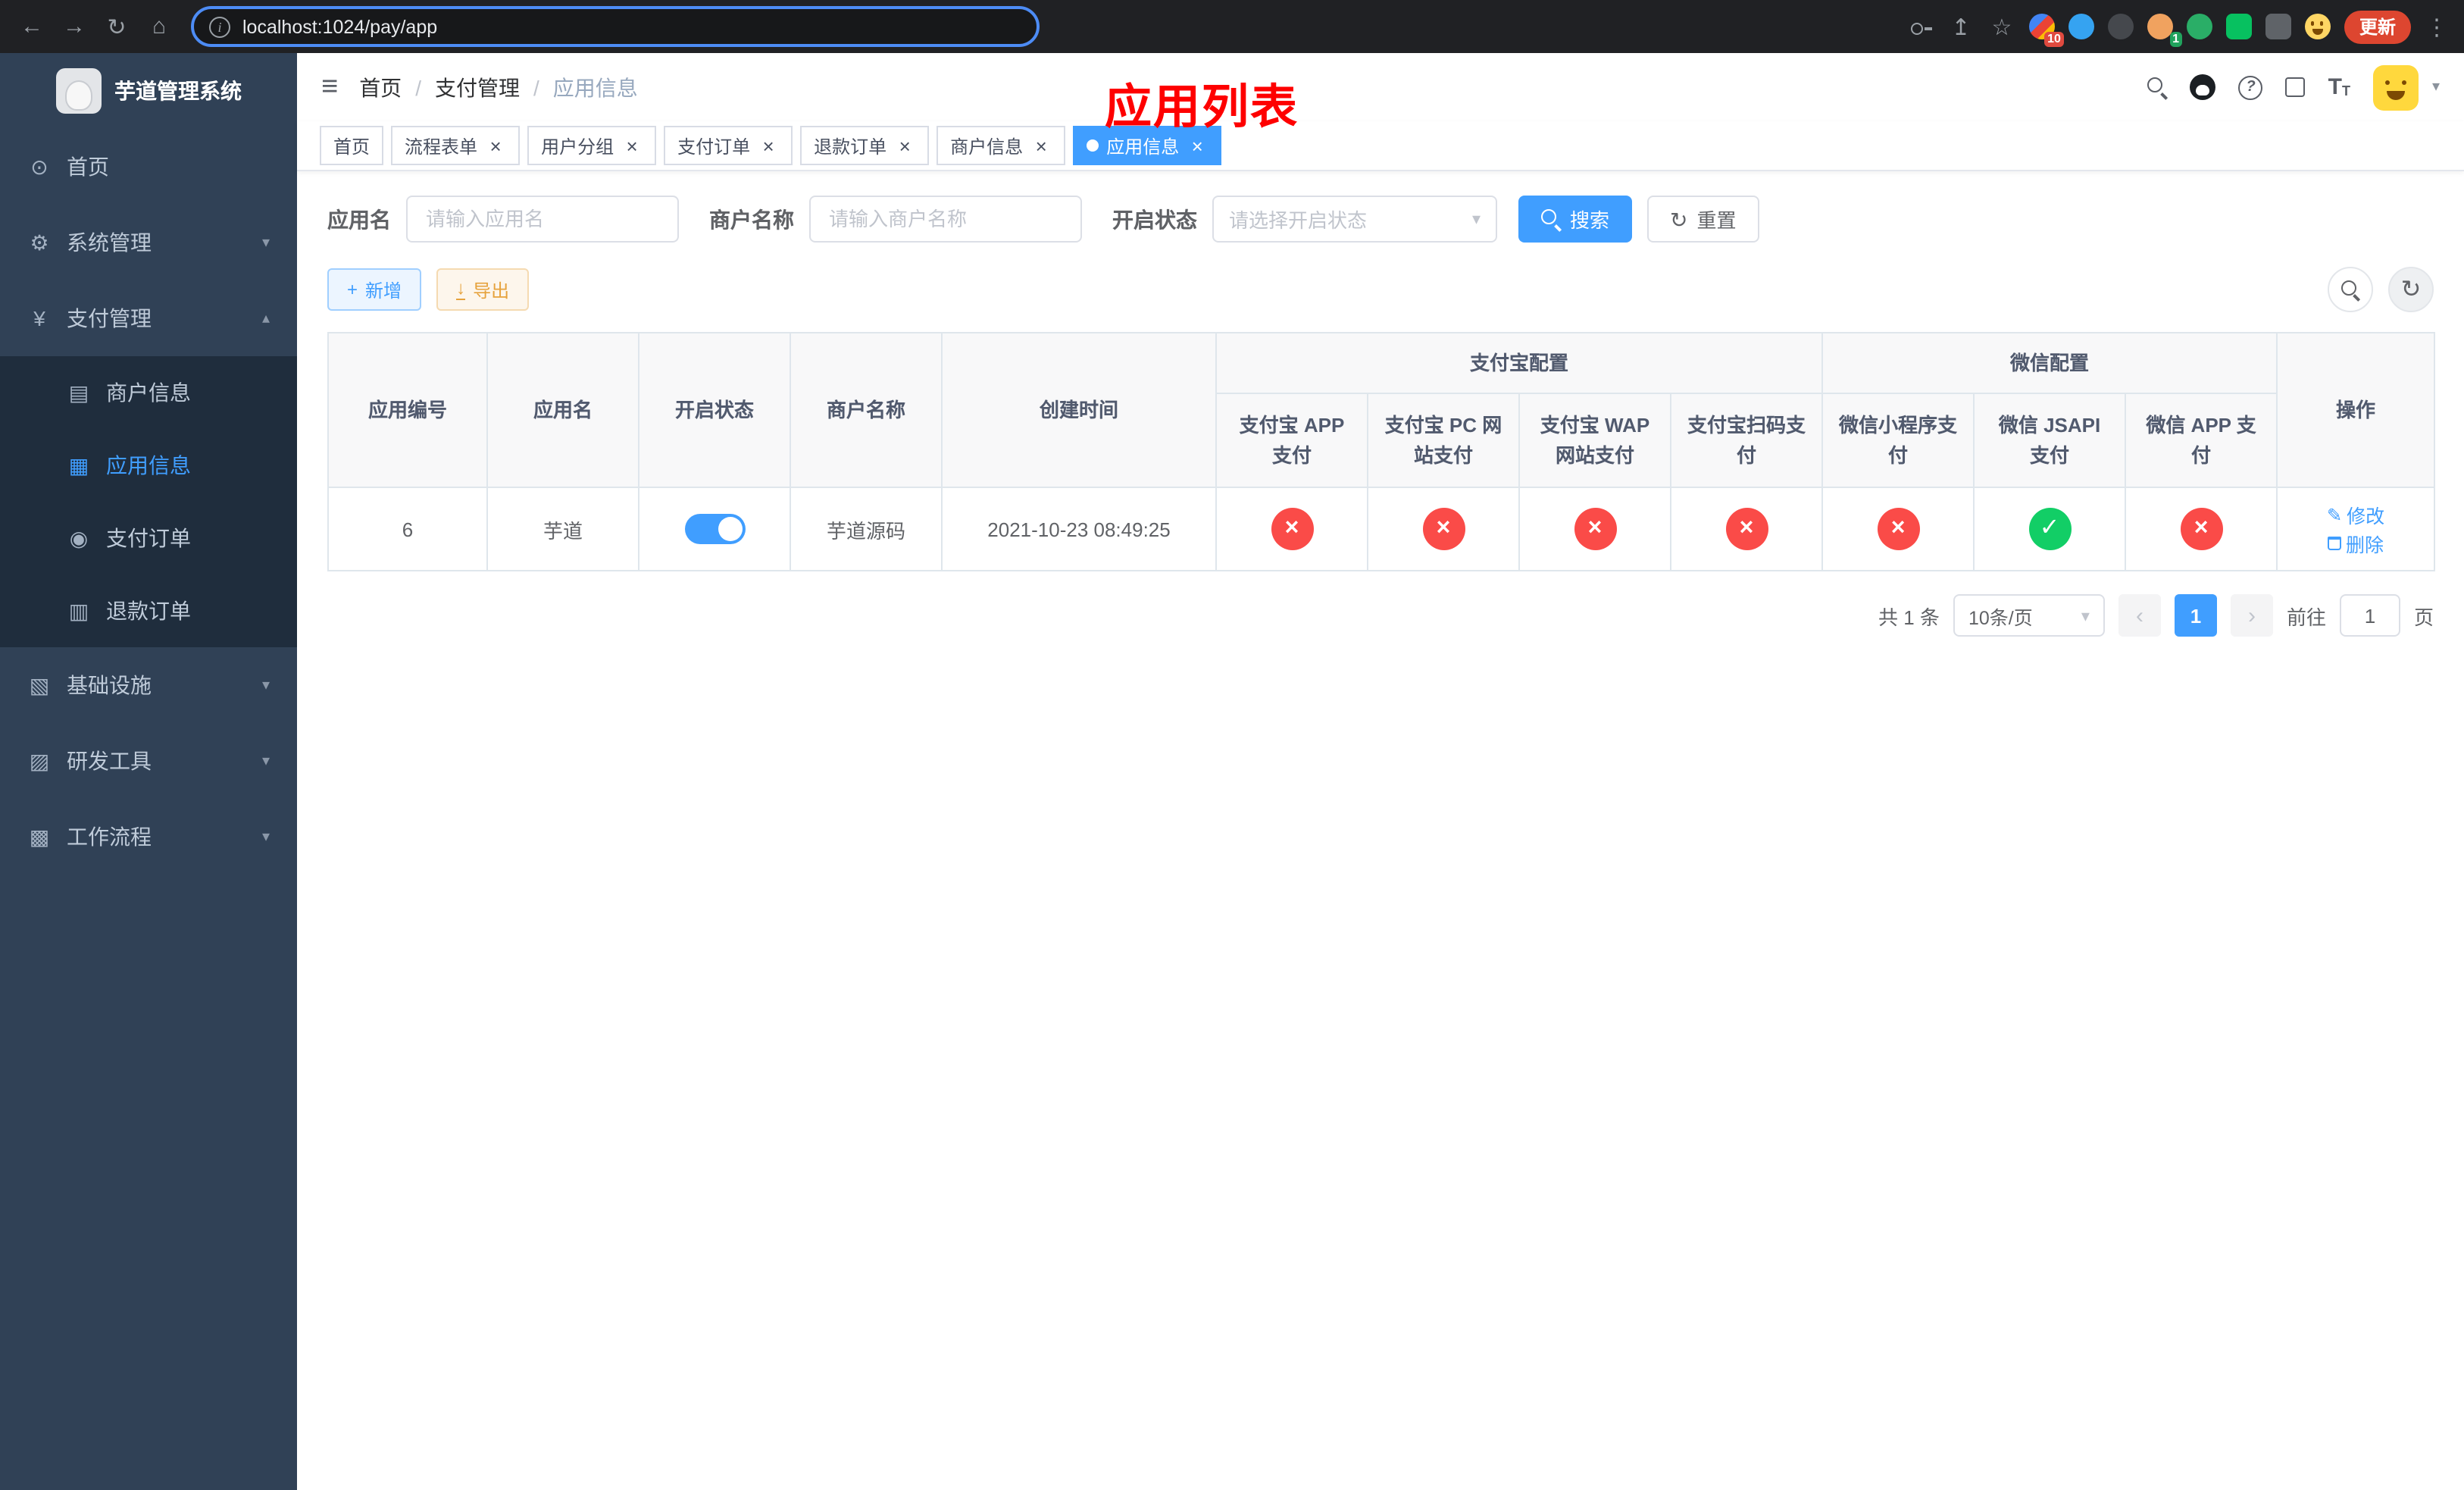  What do you see at coordinates (2369, 615) in the screenshot?
I see `goto-page-input` at bounding box center [2369, 615].